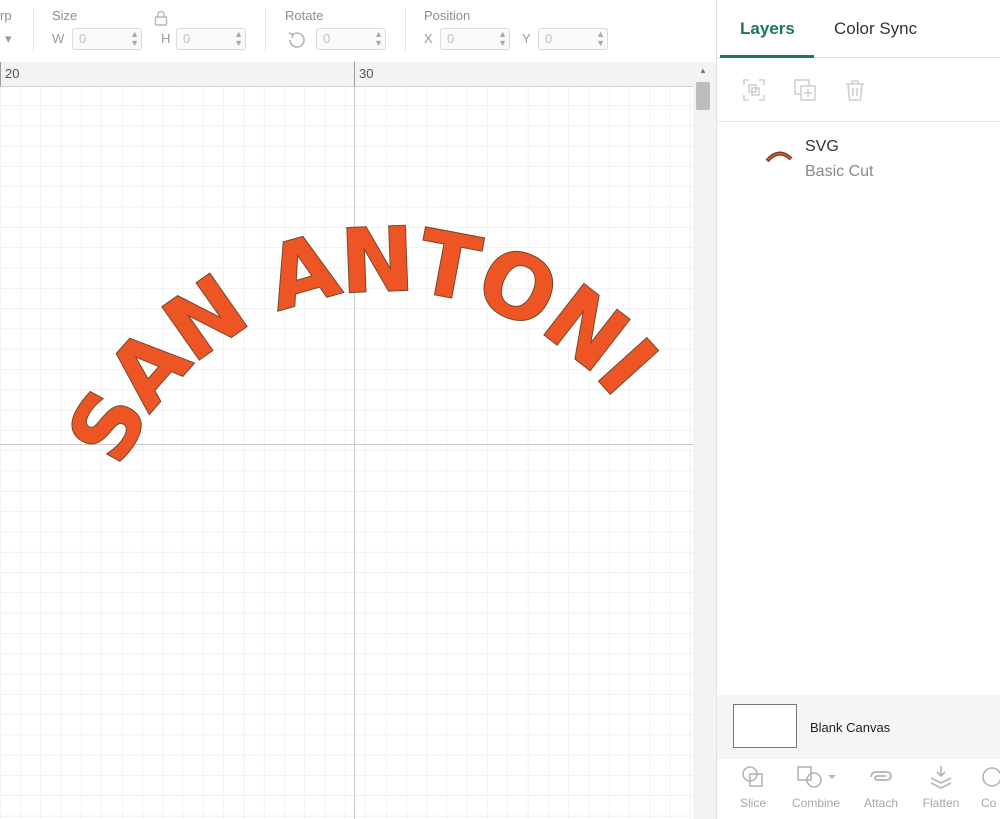  What do you see at coordinates (304, 15) in the screenshot?
I see `rotate-label: Rotate` at bounding box center [304, 15].